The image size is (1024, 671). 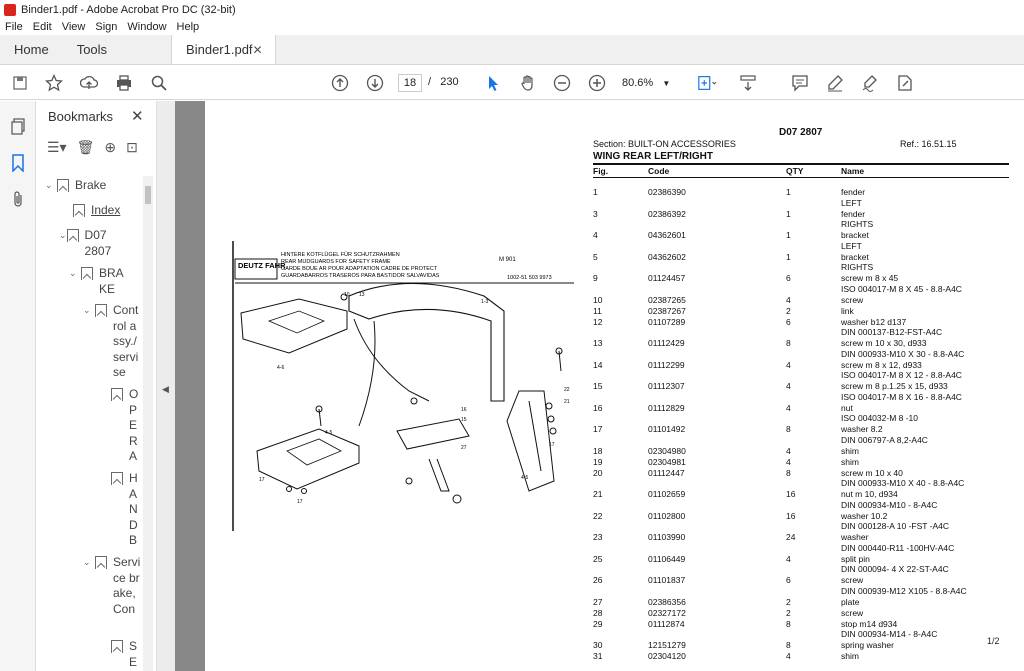 What do you see at coordinates (567, 402) in the screenshot?
I see `svg-text: 21` at bounding box center [567, 402].